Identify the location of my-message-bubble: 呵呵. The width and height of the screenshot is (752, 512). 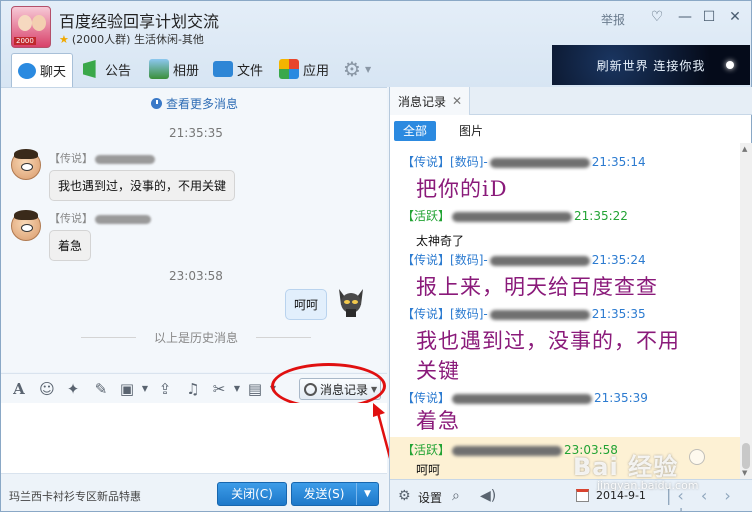
(306, 304).